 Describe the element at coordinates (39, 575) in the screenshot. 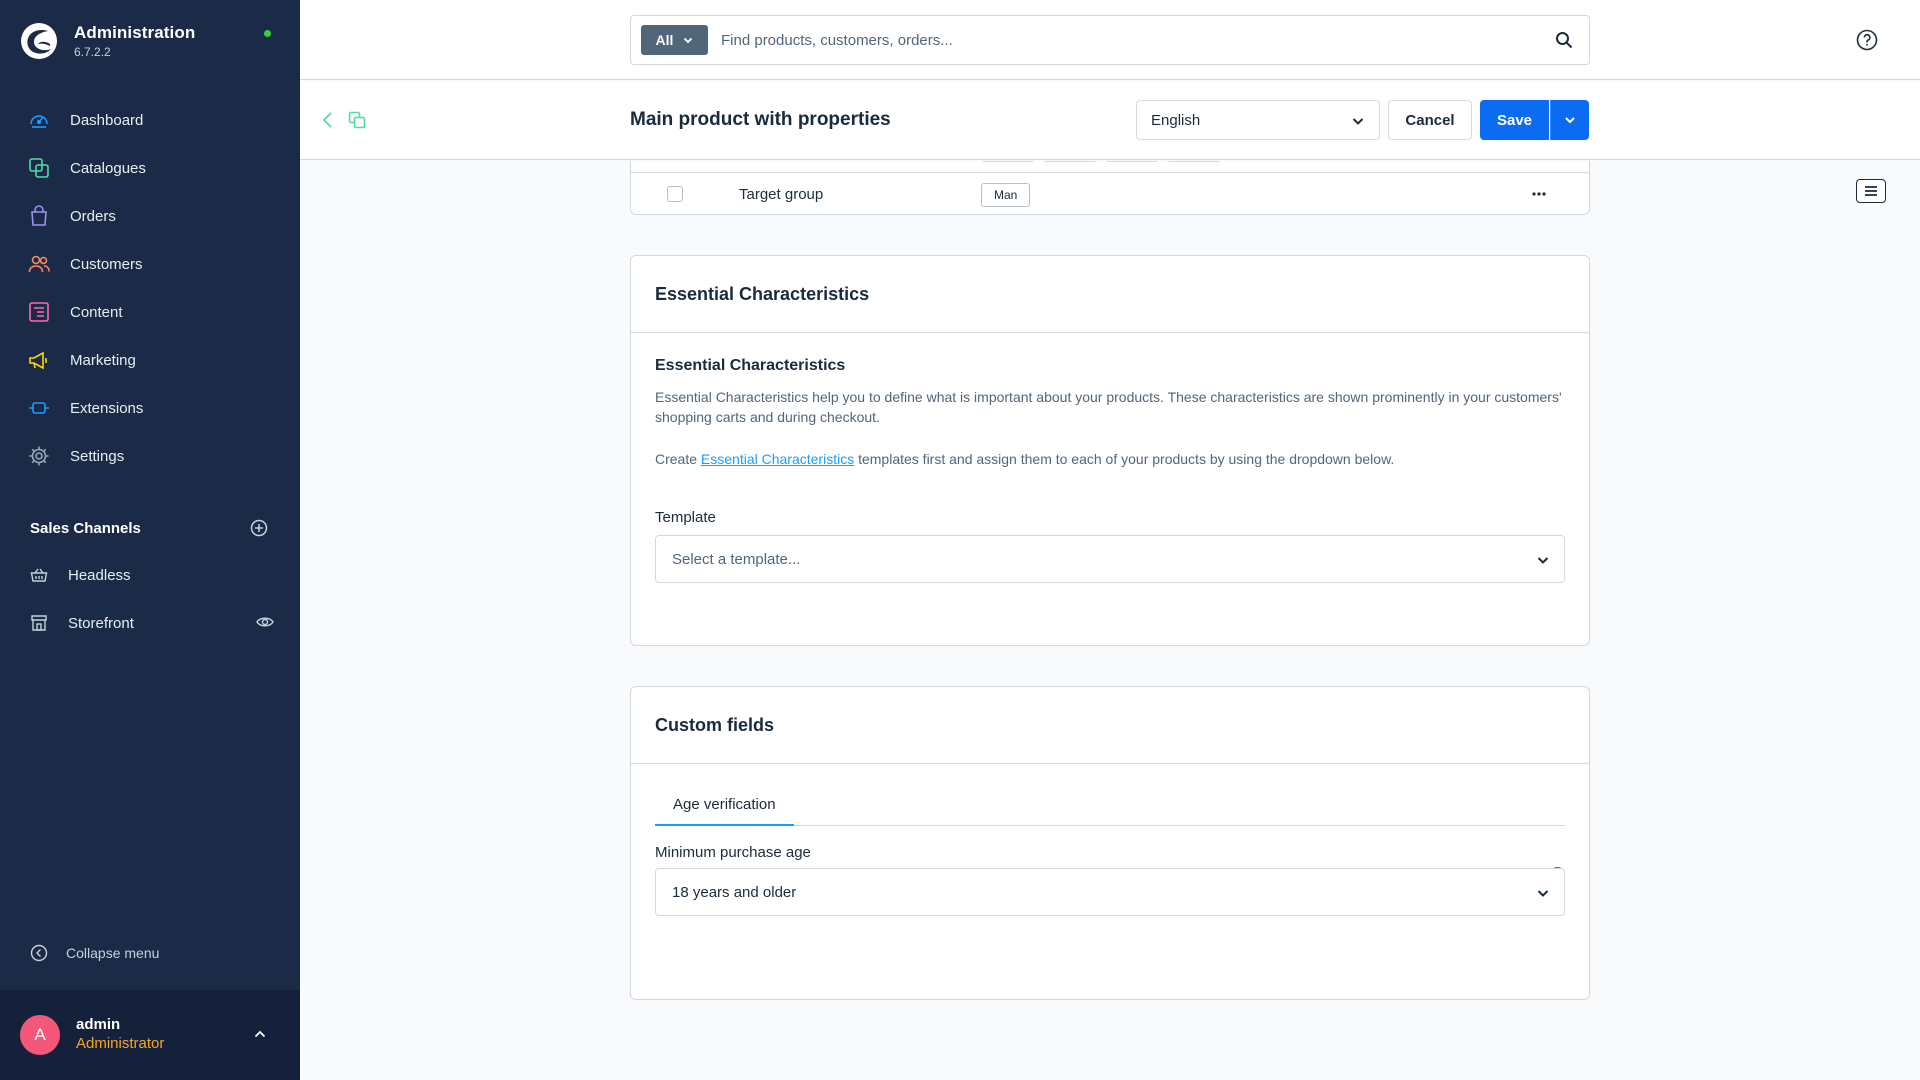

I see `basket-icon` at that location.